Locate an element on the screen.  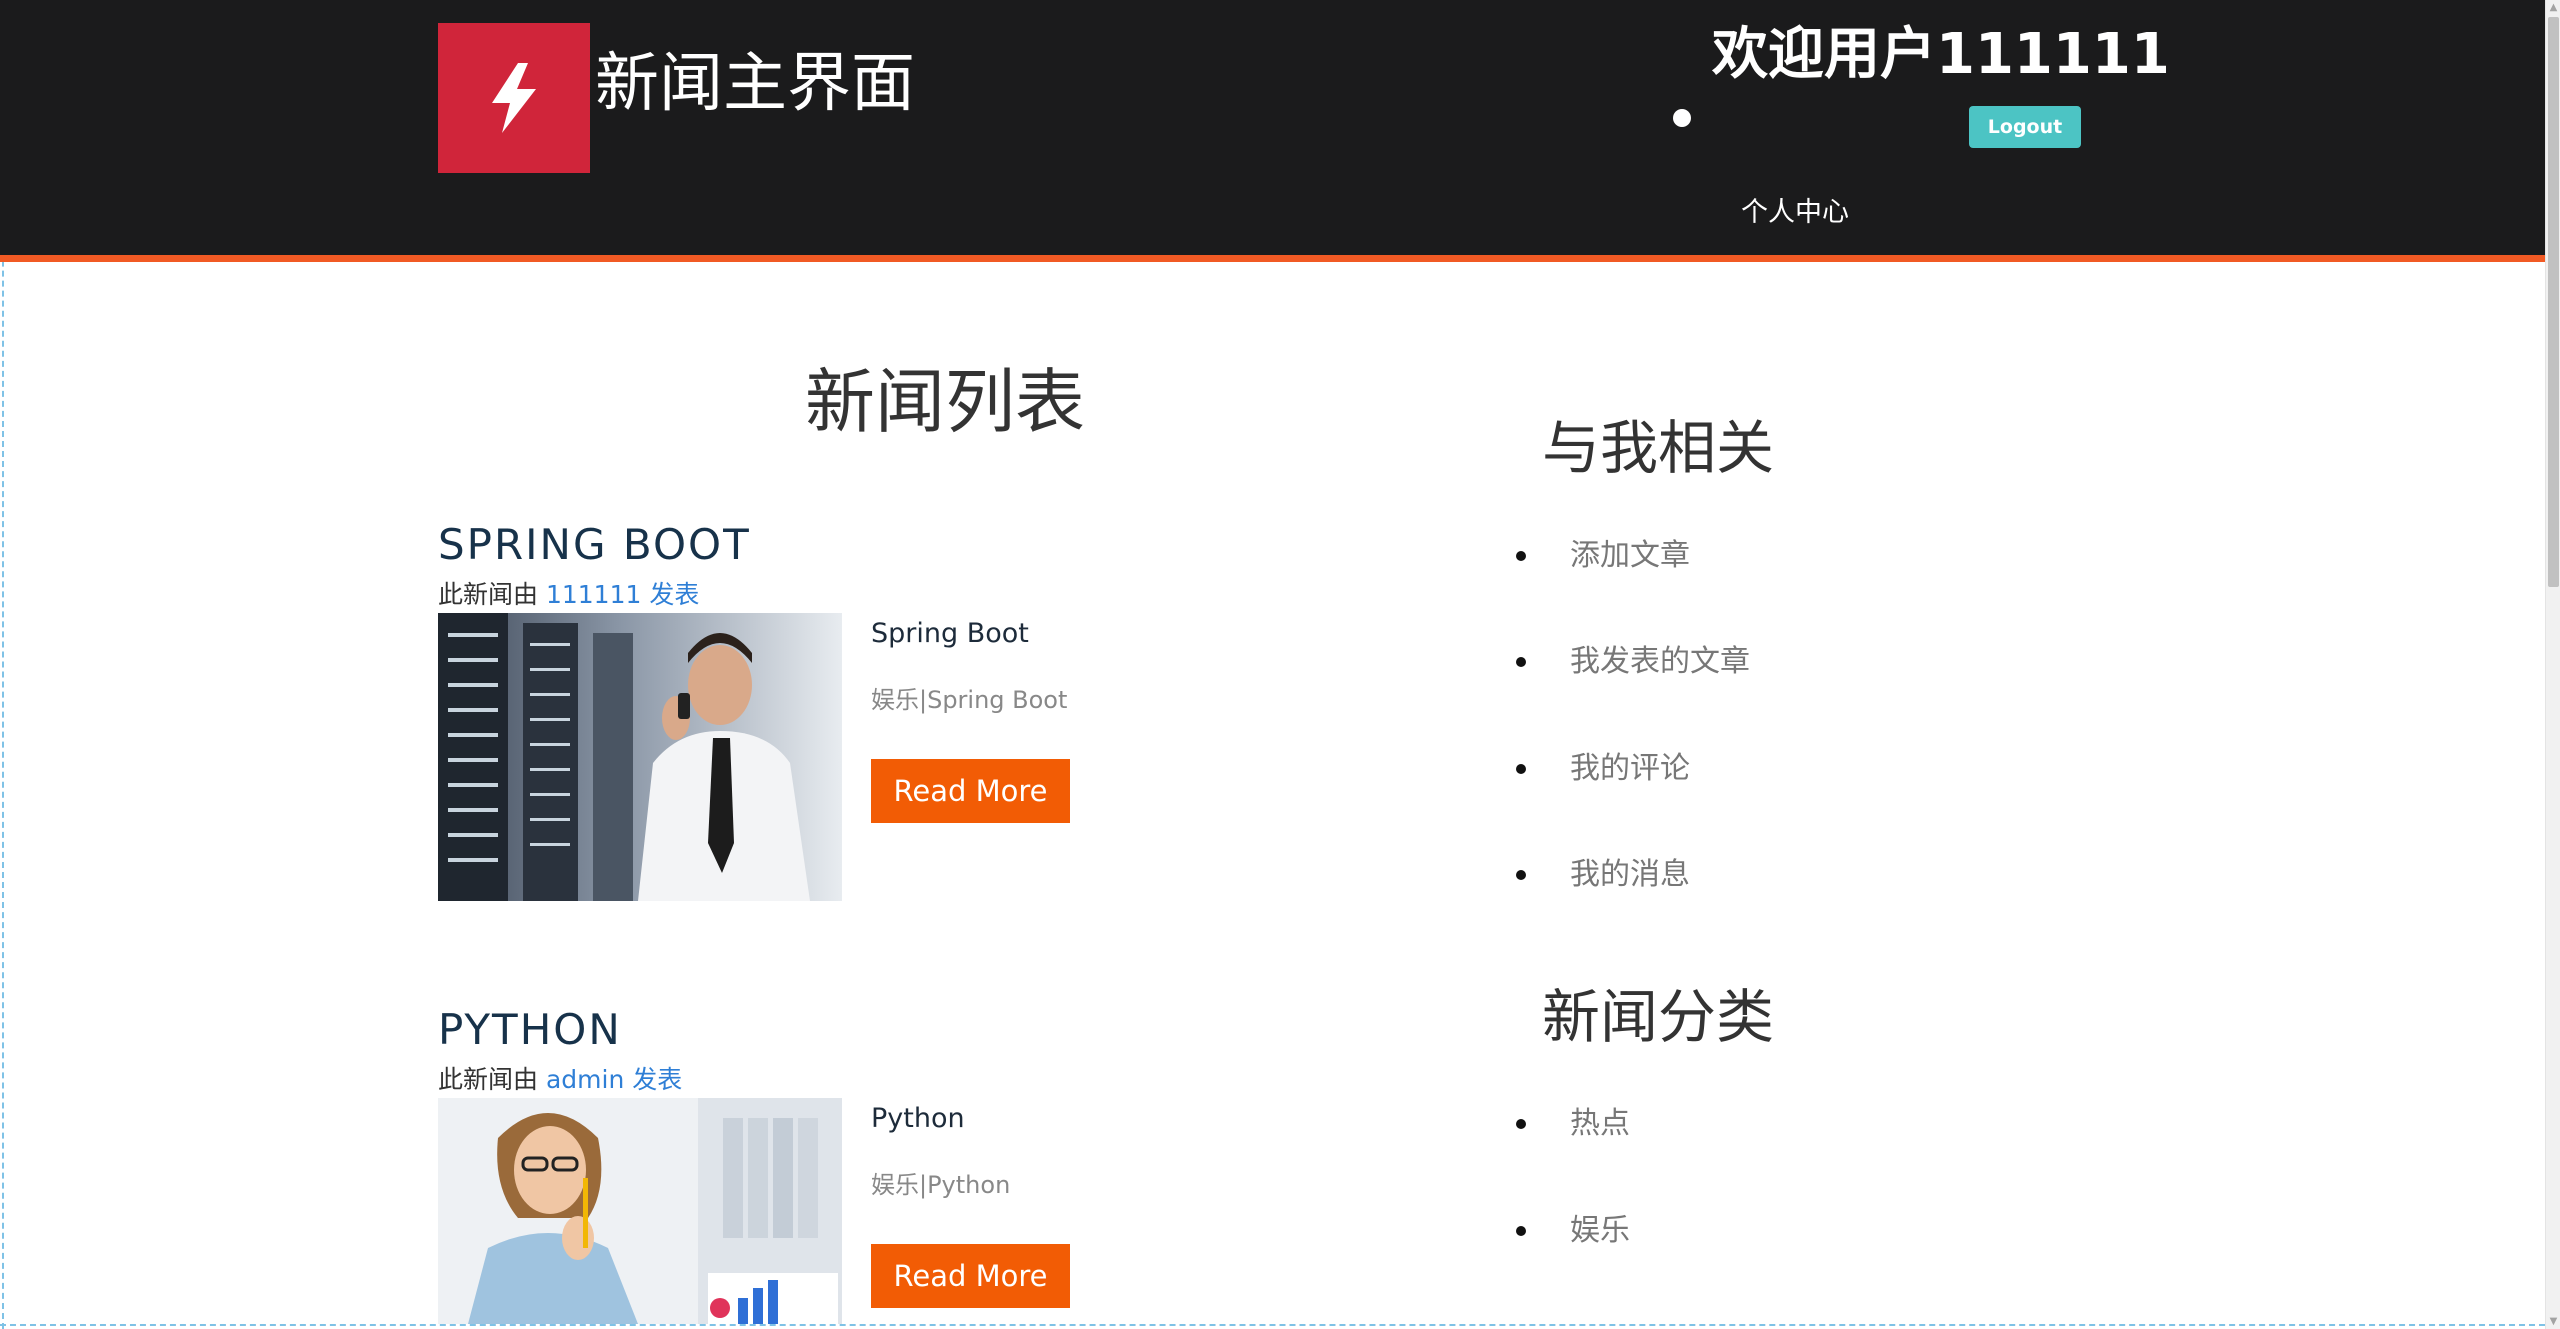
sidebar-item-label: 我发表的文章 is located at coordinates (1660, 661).